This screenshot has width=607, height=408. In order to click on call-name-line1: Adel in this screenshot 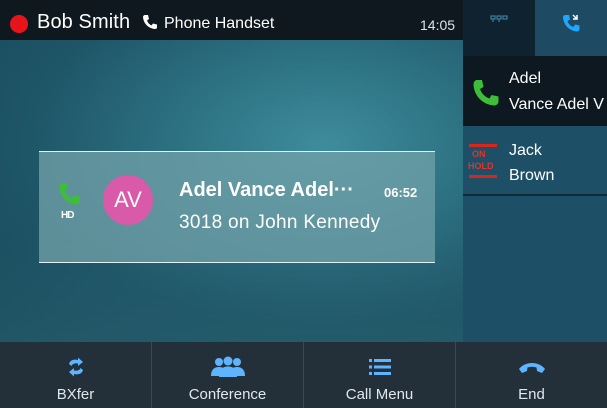, I will do `click(525, 78)`.